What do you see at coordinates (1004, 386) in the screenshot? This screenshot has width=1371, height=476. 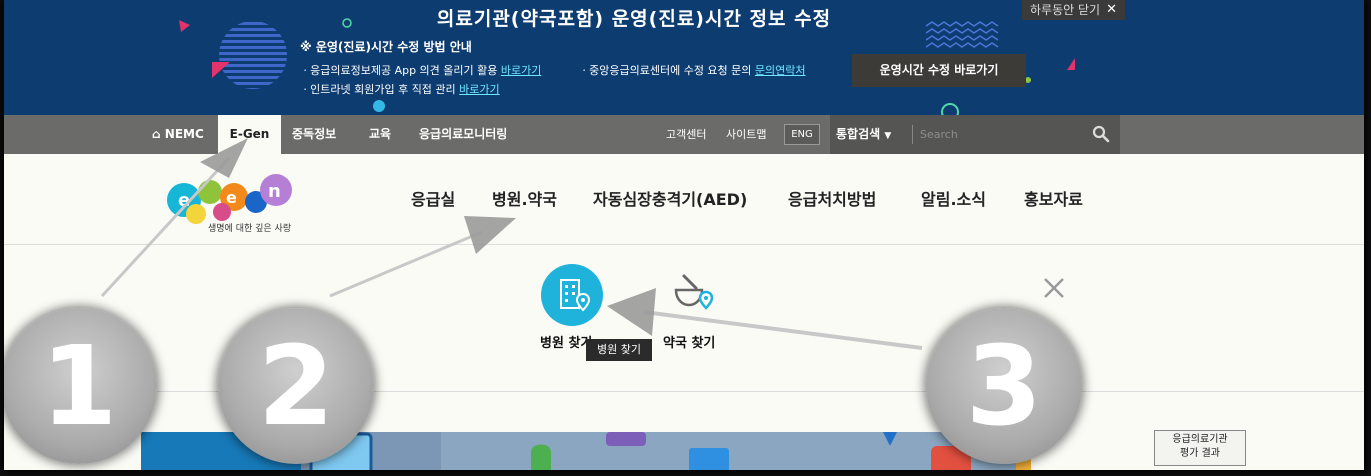 I see `annotation-badge-3: 3` at bounding box center [1004, 386].